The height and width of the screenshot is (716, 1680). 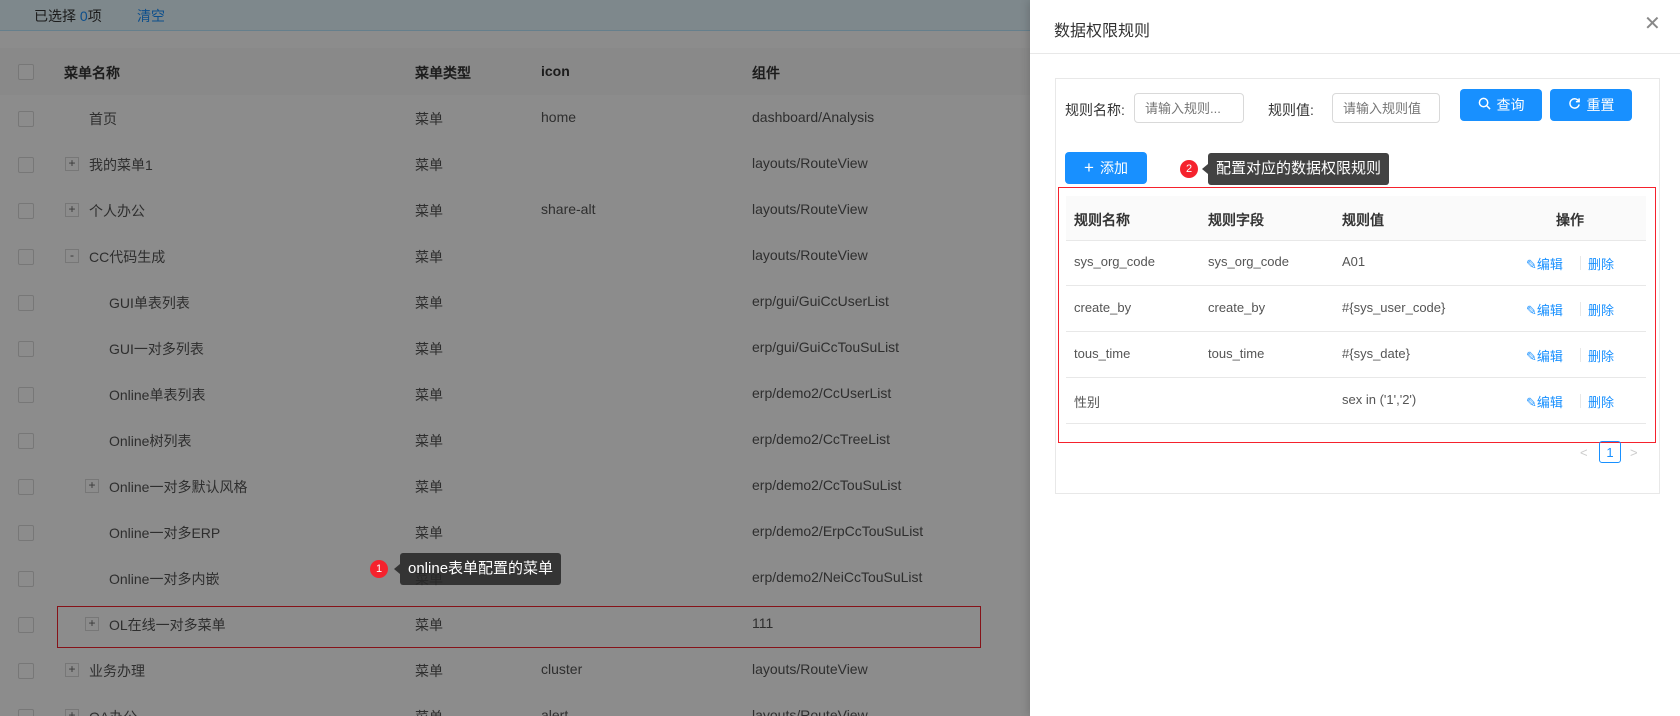 I want to click on rule-name-label: 规则名称:, so click(x=1095, y=110).